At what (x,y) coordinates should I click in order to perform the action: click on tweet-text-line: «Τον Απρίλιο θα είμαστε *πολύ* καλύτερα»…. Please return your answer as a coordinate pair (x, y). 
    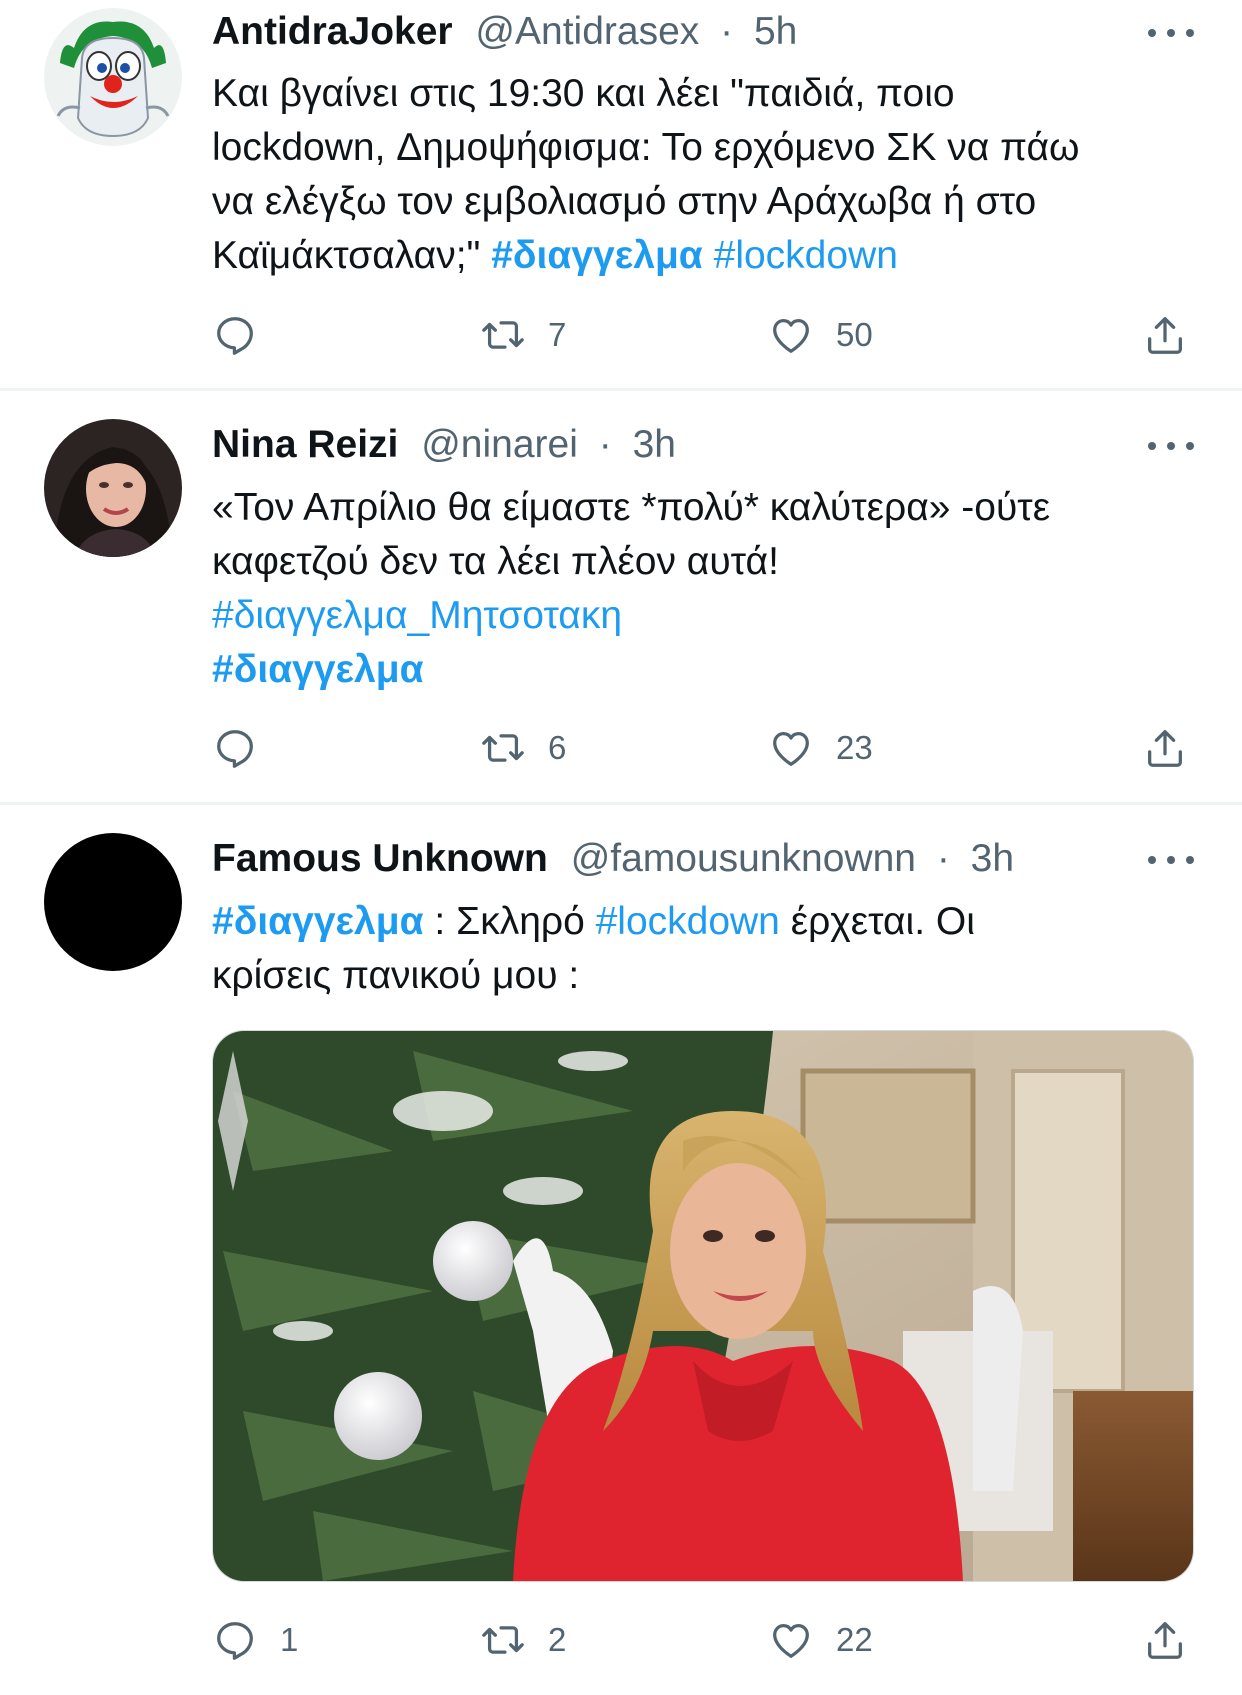
    Looking at the image, I should click on (631, 507).